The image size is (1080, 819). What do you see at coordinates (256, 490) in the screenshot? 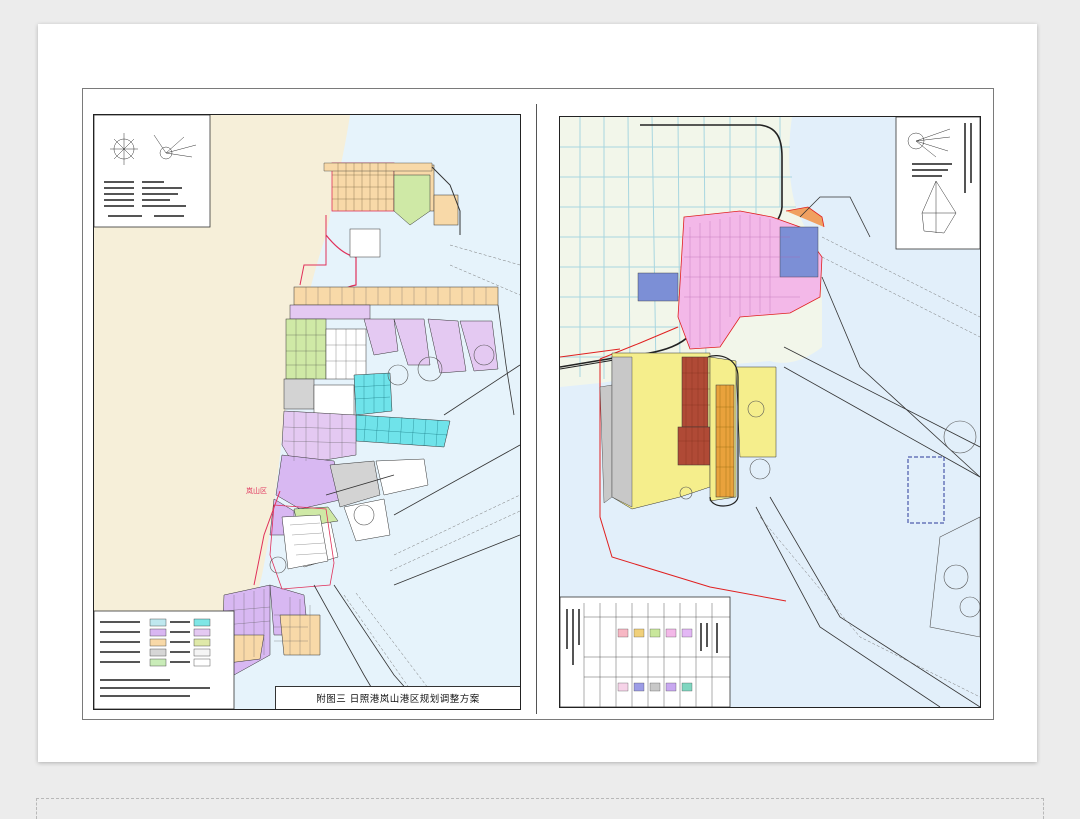
I see `place-label: 岚山区` at bounding box center [256, 490].